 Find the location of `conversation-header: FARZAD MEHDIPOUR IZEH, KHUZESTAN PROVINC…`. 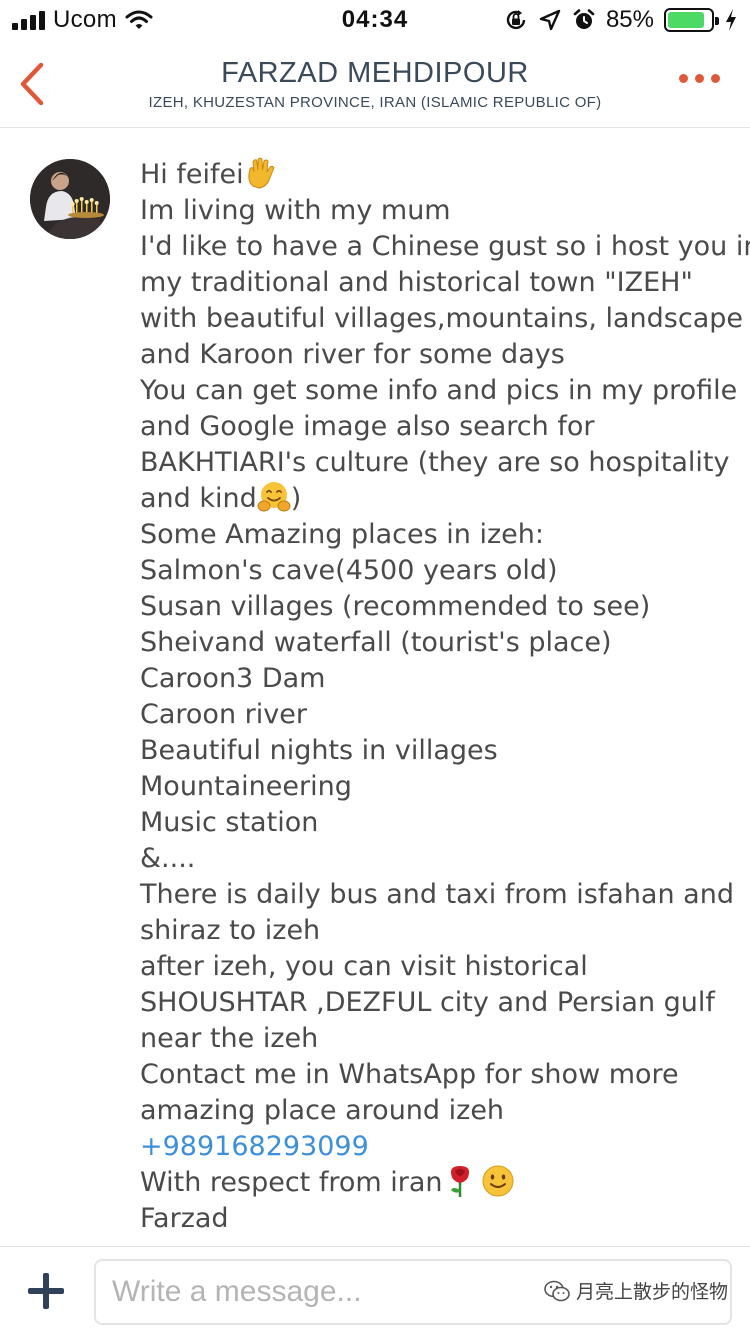

conversation-header: FARZAD MEHDIPOUR IZEH, KHUZESTAN PROVINC… is located at coordinates (375, 84).